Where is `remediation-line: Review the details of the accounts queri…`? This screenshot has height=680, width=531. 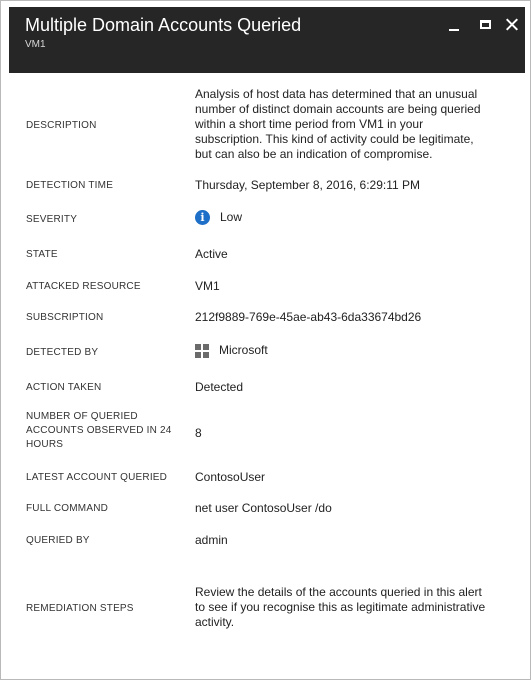 remediation-line: Review the details of the accounts queri… is located at coordinates (338, 592).